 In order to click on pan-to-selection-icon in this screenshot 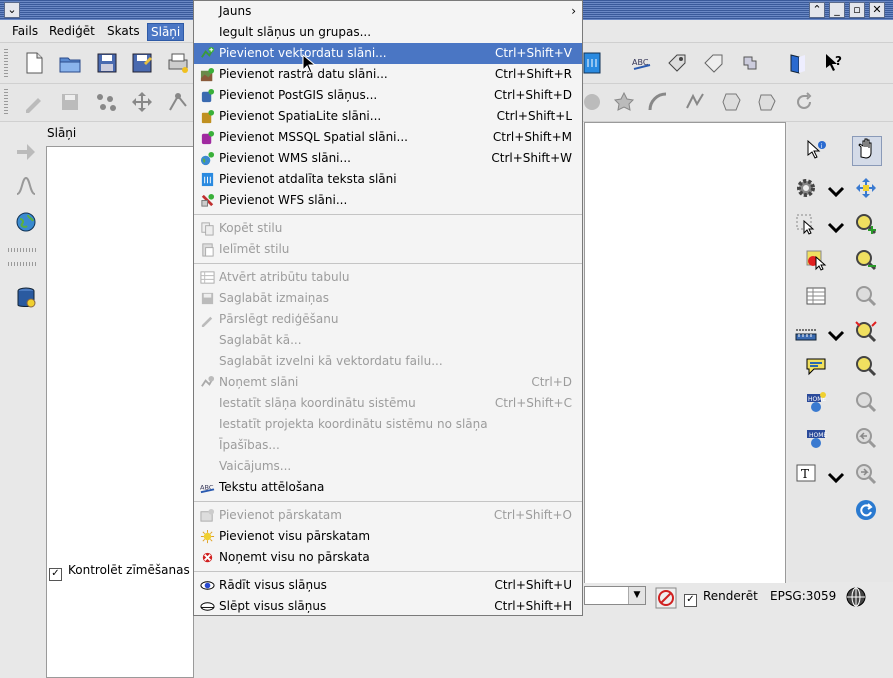, I will do `click(866, 188)`.